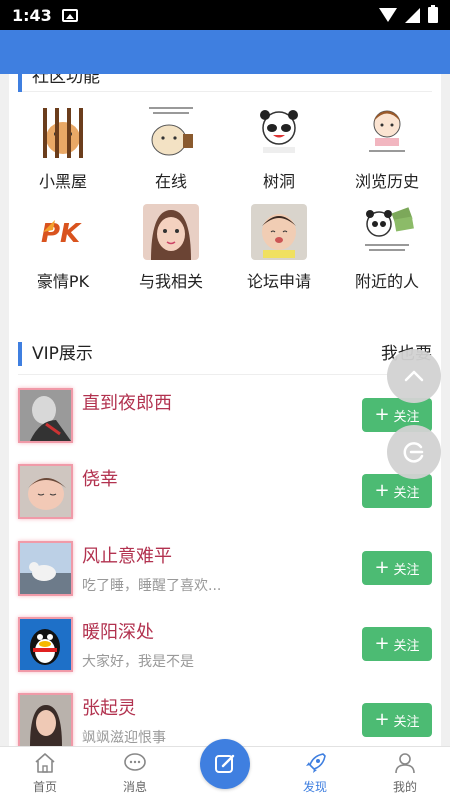 The width and height of the screenshot is (450, 800). I want to click on forum-apply-icon, so click(279, 232).